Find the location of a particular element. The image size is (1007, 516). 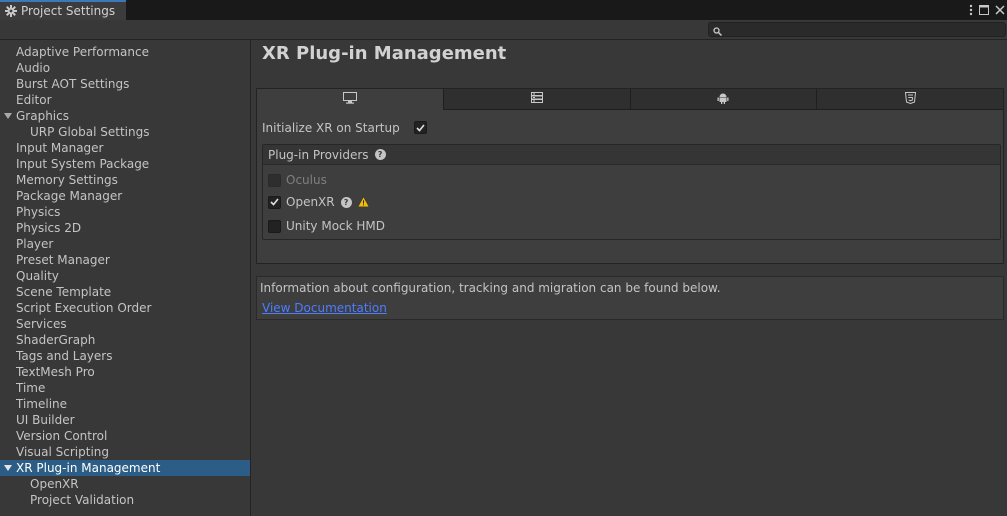

sidebar-item-label: Scene Template is located at coordinates (64, 292).